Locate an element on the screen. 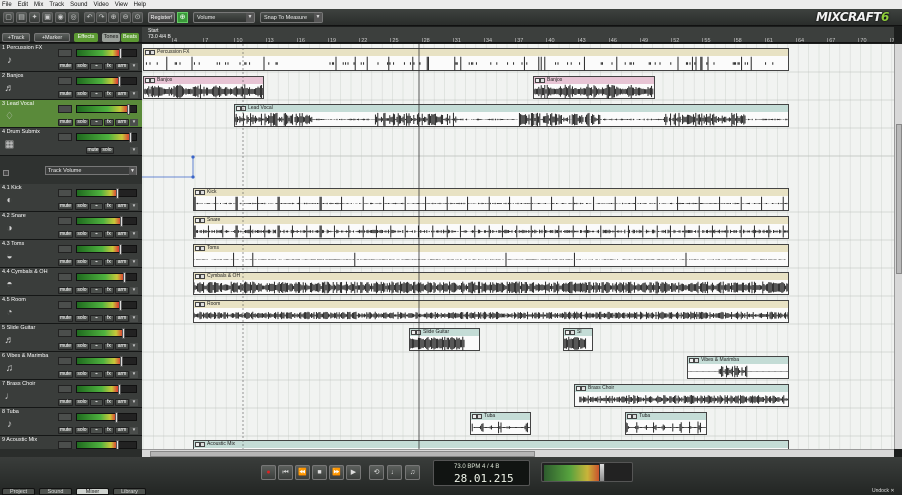  track-name: 4.4 Cymbals & OH is located at coordinates (25, 272).